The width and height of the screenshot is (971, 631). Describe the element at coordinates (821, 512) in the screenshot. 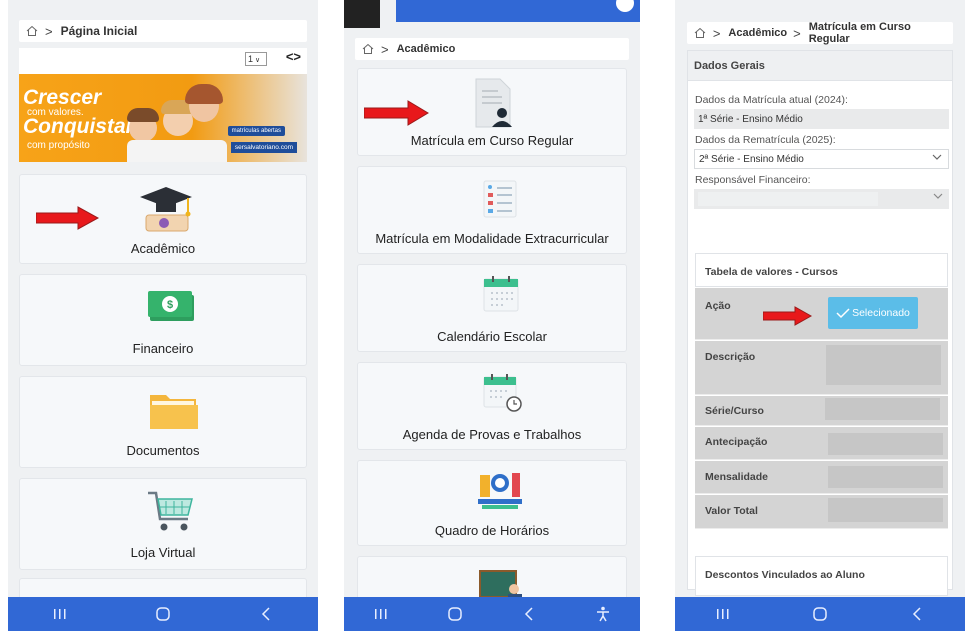

I see `table-row: Valor Total` at that location.